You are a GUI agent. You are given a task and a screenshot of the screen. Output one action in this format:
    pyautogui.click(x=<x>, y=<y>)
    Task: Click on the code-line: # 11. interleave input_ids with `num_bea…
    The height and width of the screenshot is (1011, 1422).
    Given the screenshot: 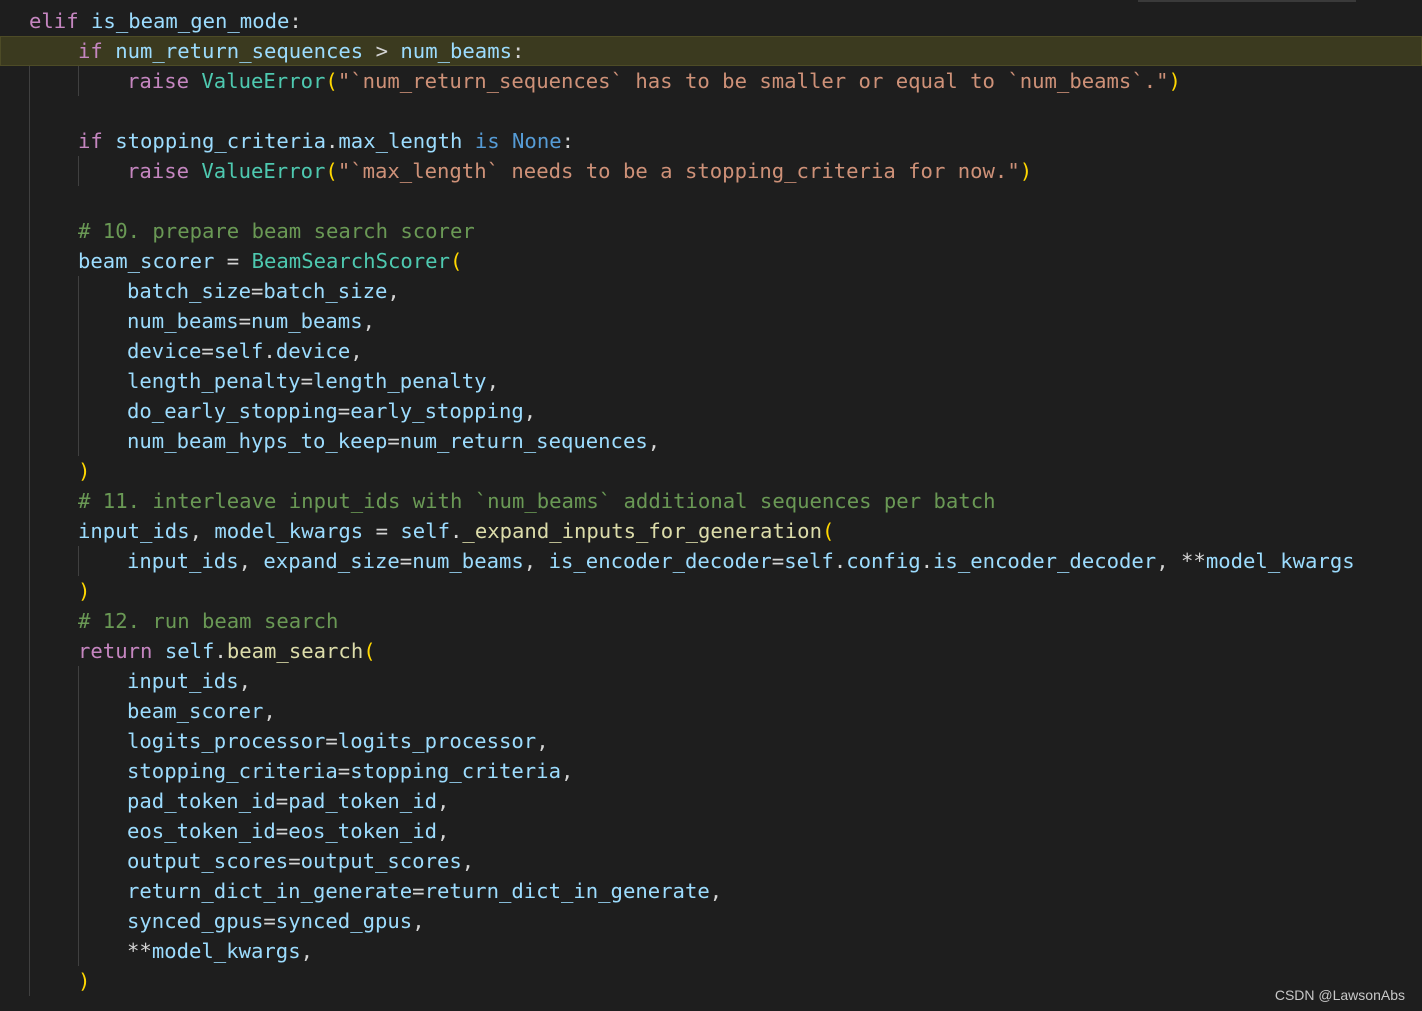 What is the action you would take?
    pyautogui.click(x=711, y=501)
    